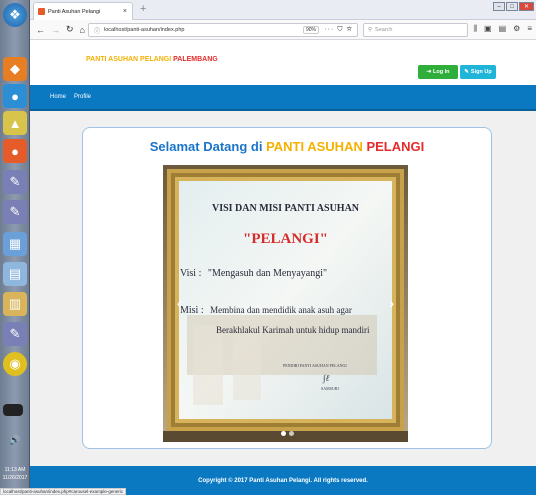 The image size is (536, 495). What do you see at coordinates (15, 440) in the screenshot?
I see `volume-icon: 🔊` at bounding box center [15, 440].